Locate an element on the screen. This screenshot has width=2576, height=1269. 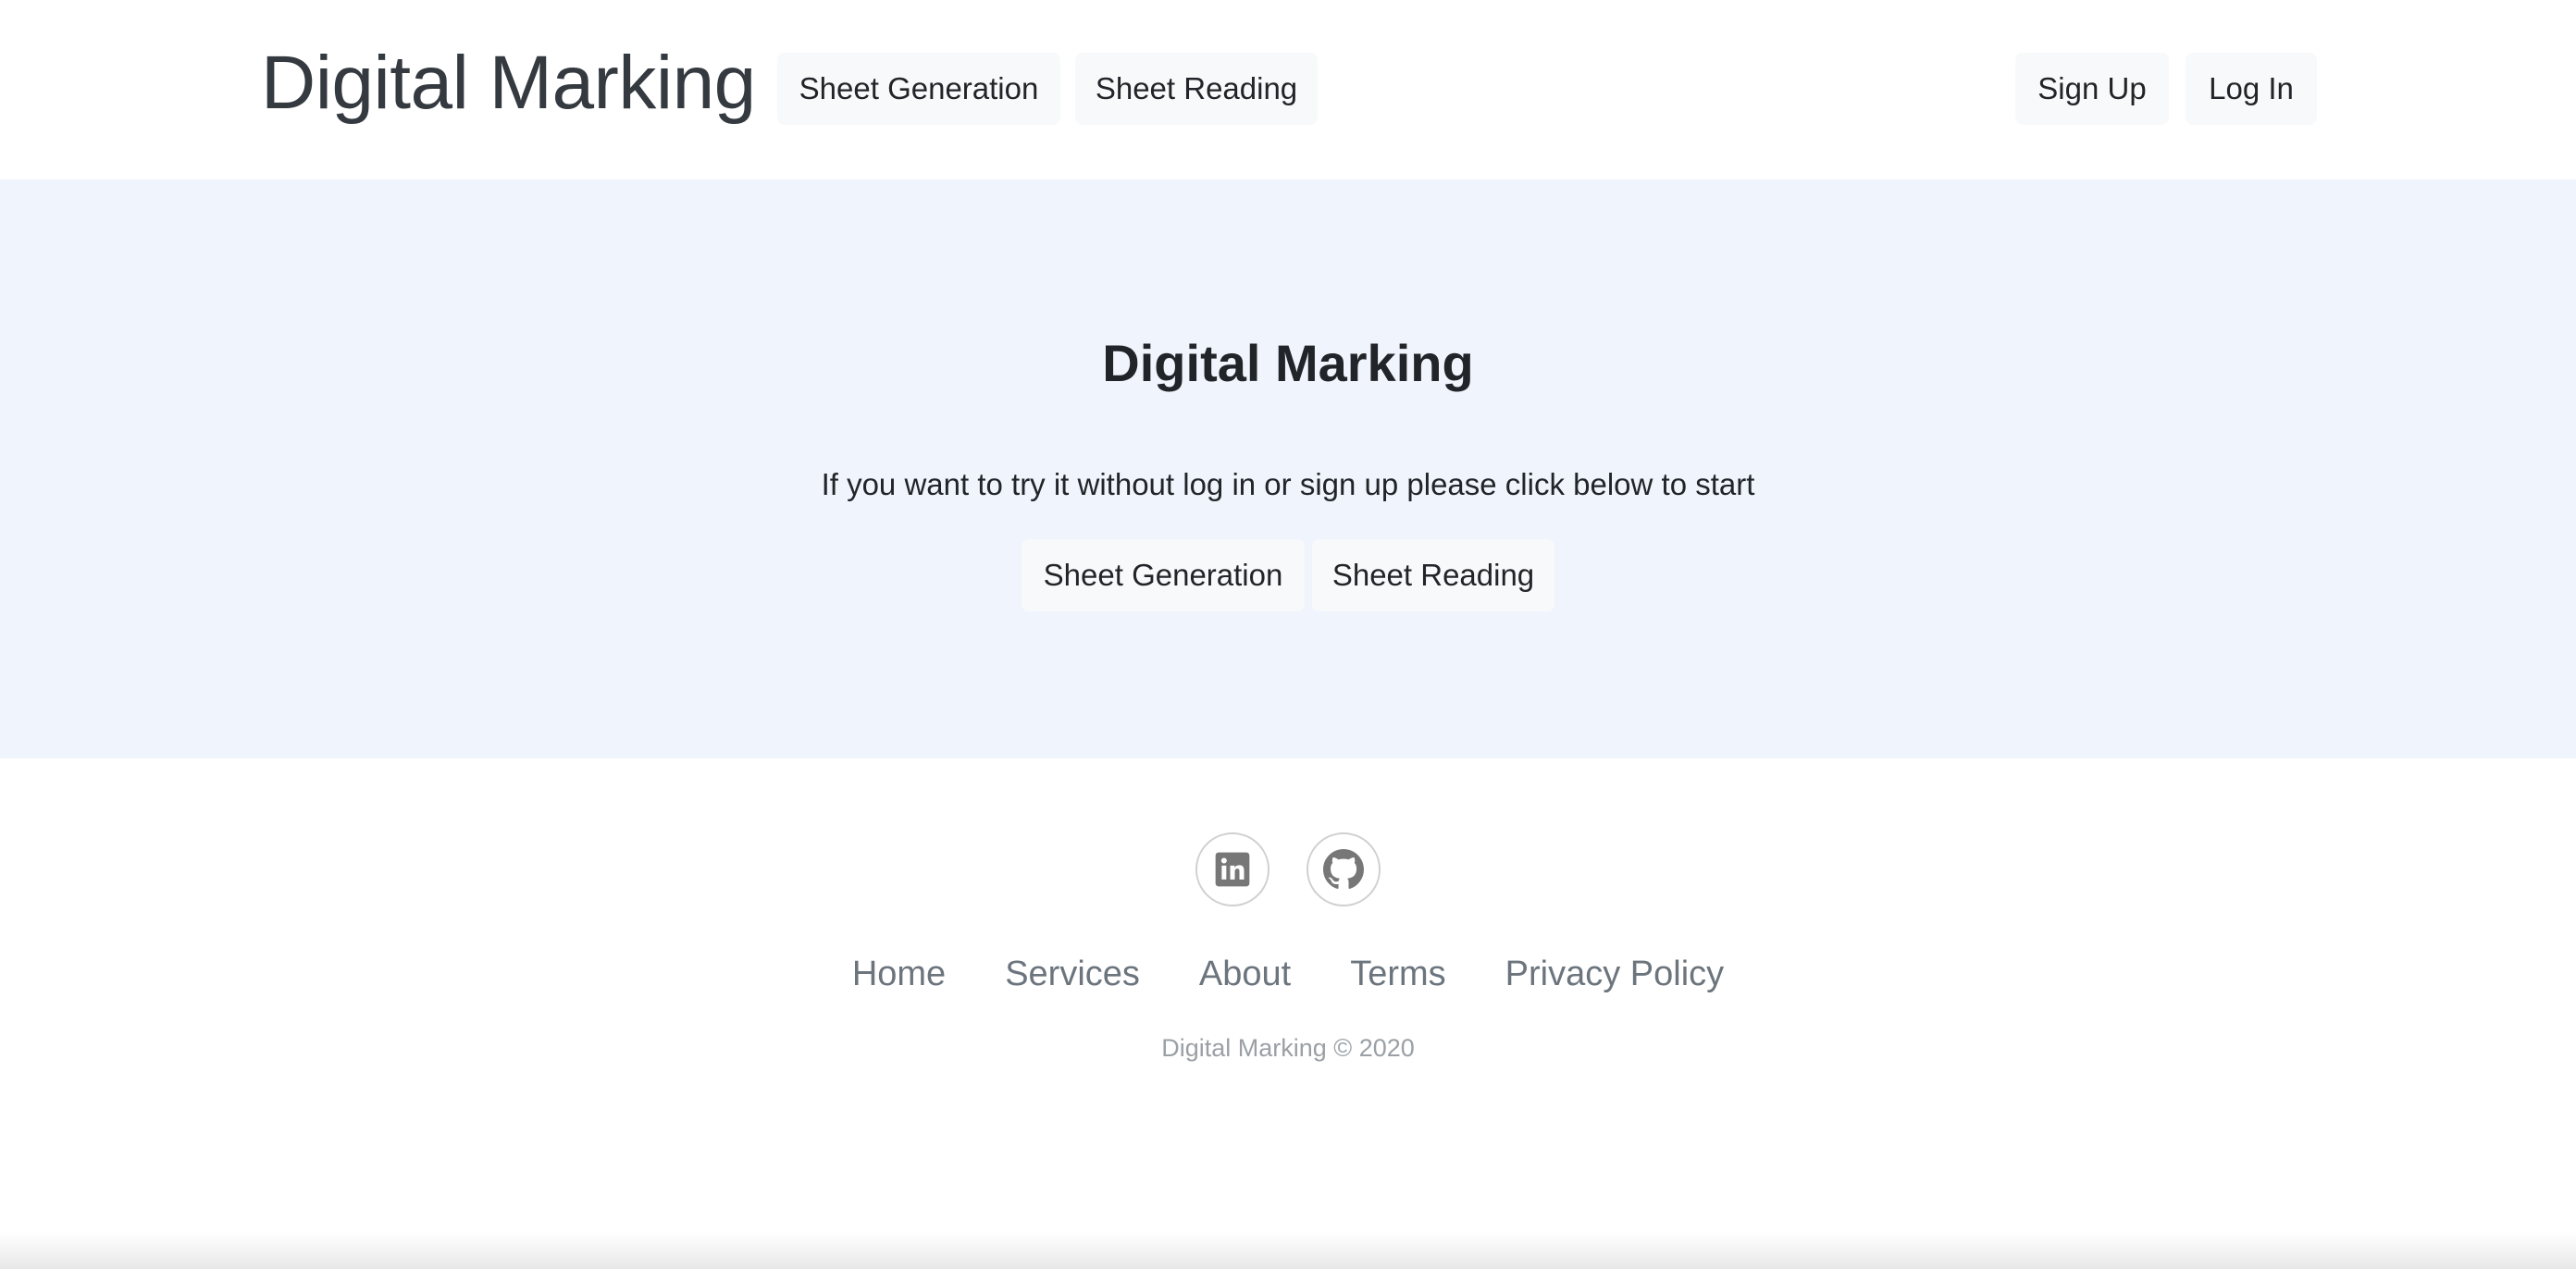
hero-sheet-reading-button: Sheet Reading is located at coordinates (1433, 575).